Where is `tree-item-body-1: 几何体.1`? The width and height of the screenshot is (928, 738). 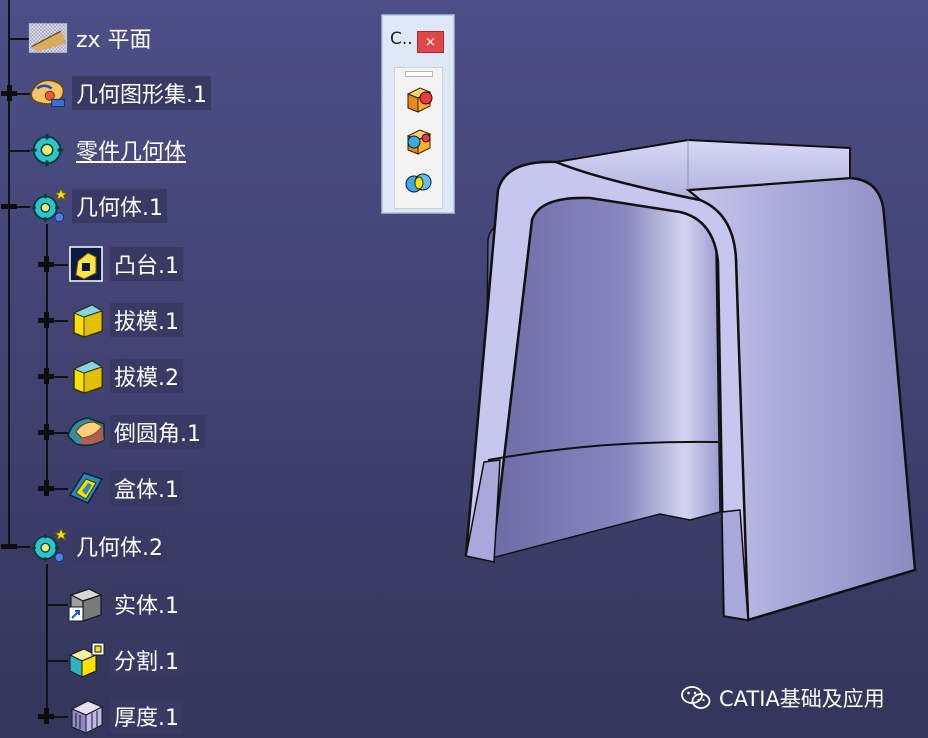
tree-item-body-1: 几何体.1 is located at coordinates (97, 205).